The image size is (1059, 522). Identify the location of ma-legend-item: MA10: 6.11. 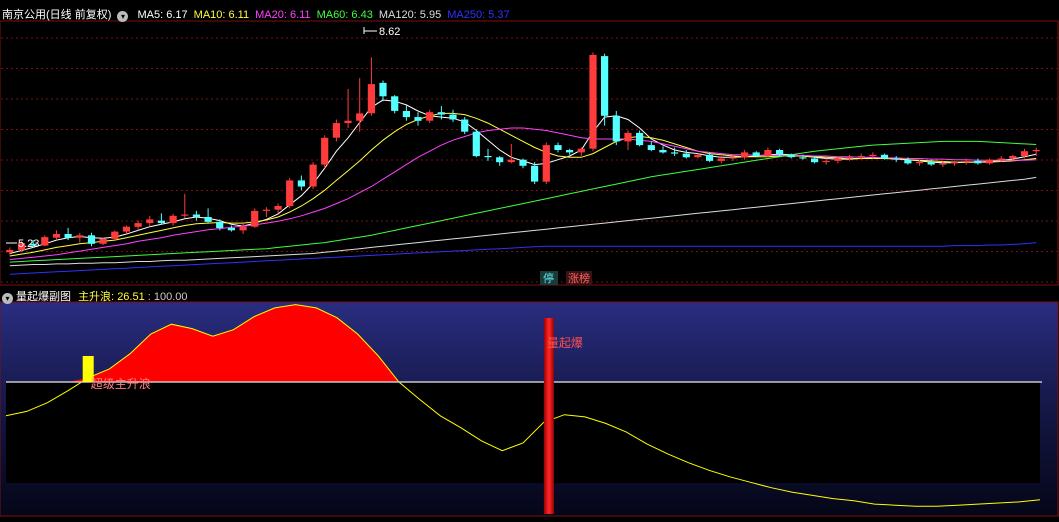
(221, 15).